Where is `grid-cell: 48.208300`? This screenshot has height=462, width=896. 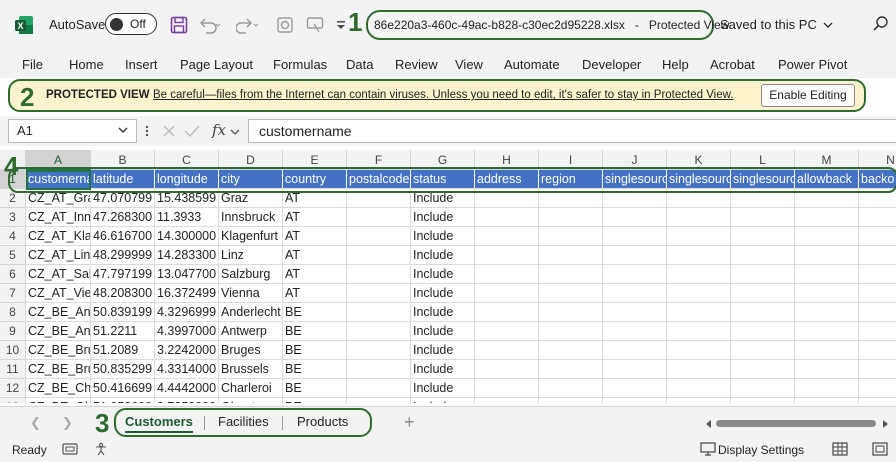 grid-cell: 48.208300 is located at coordinates (123, 293).